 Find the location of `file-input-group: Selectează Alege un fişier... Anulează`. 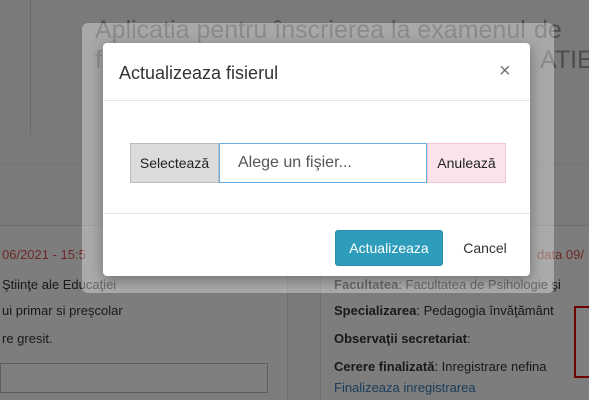

file-input-group: Selectează Alege un fişier... Anulează is located at coordinates (319, 163).